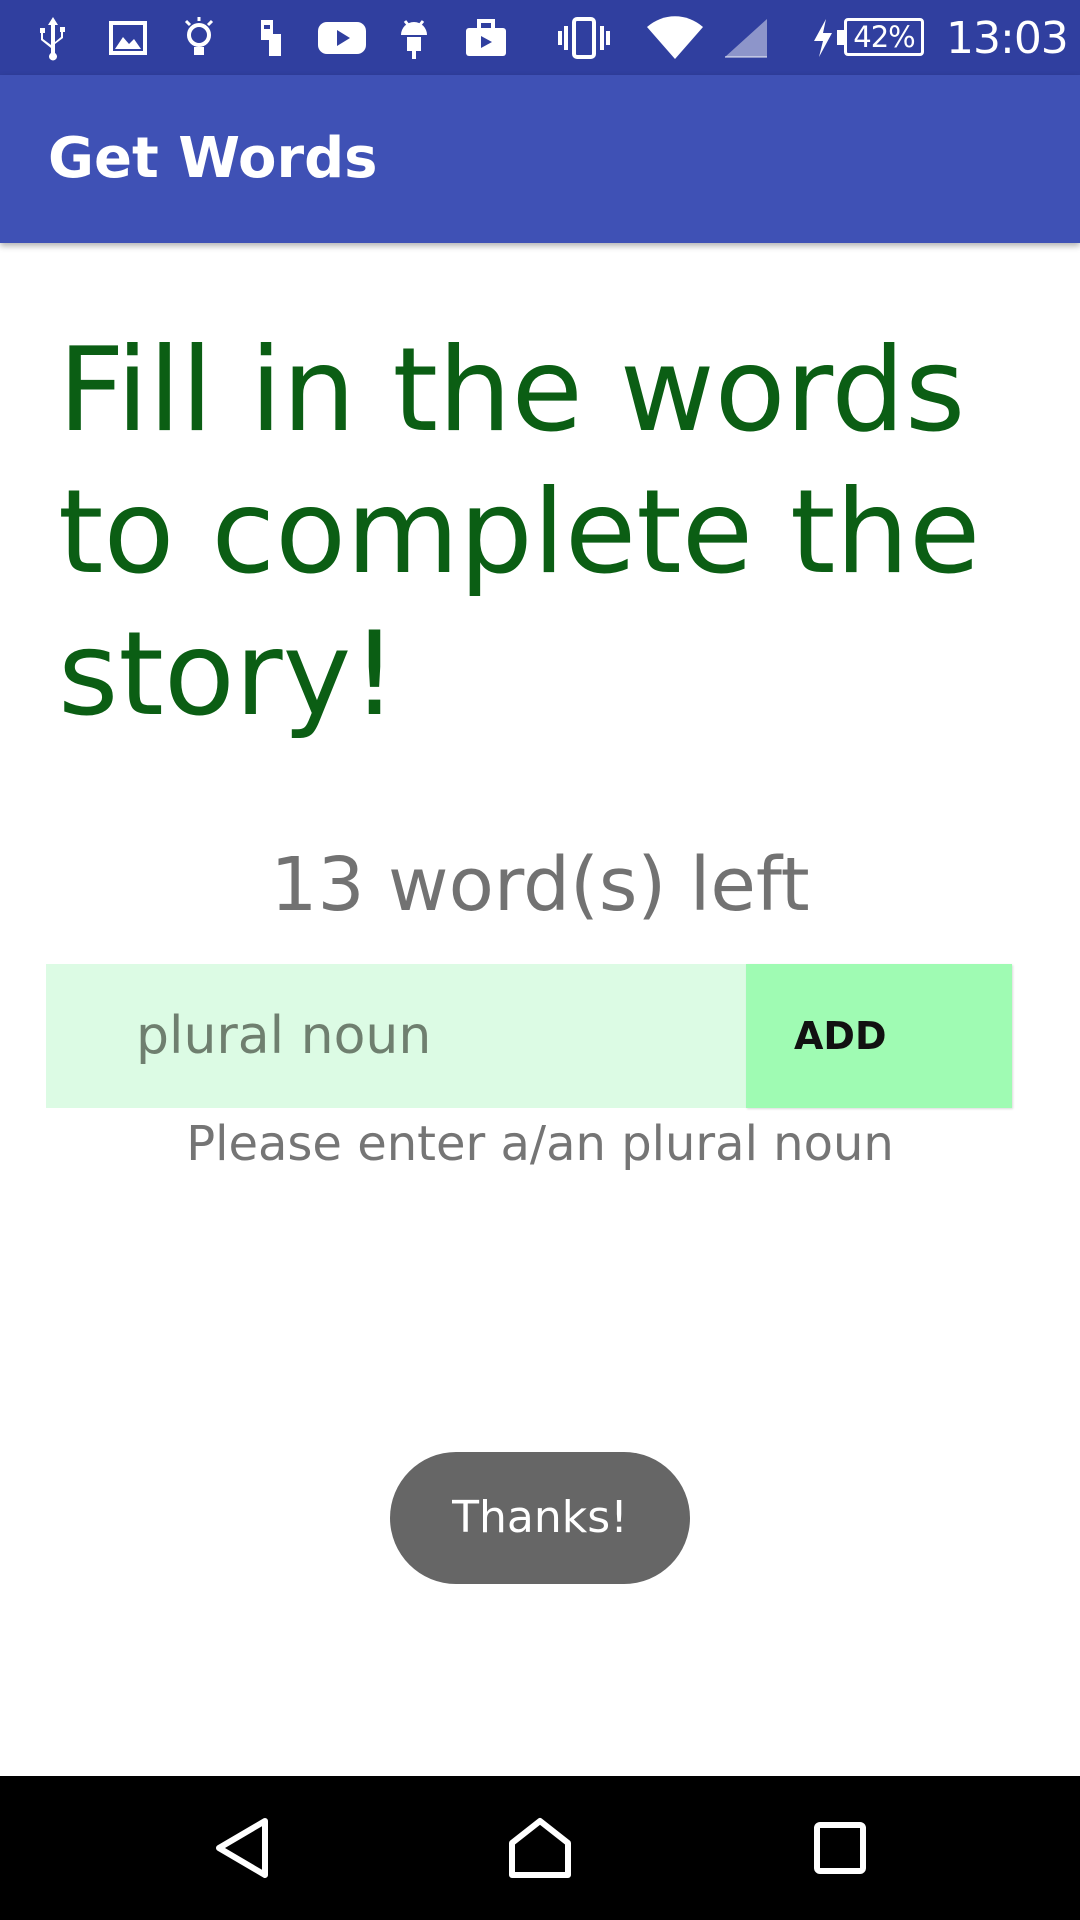 Image resolution: width=1080 pixels, height=1920 pixels. Describe the element at coordinates (199, 37) in the screenshot. I see `lightbulb-icon` at that location.